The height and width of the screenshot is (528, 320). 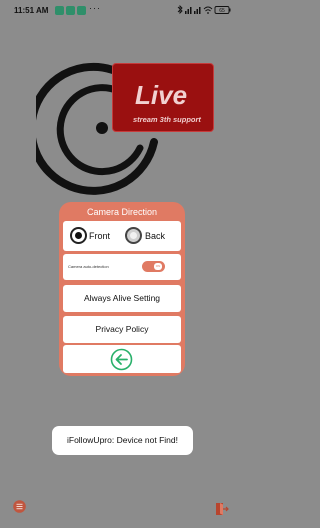 What do you see at coordinates (122, 212) in the screenshot?
I see `panel-title: Camera Direction` at bounding box center [122, 212].